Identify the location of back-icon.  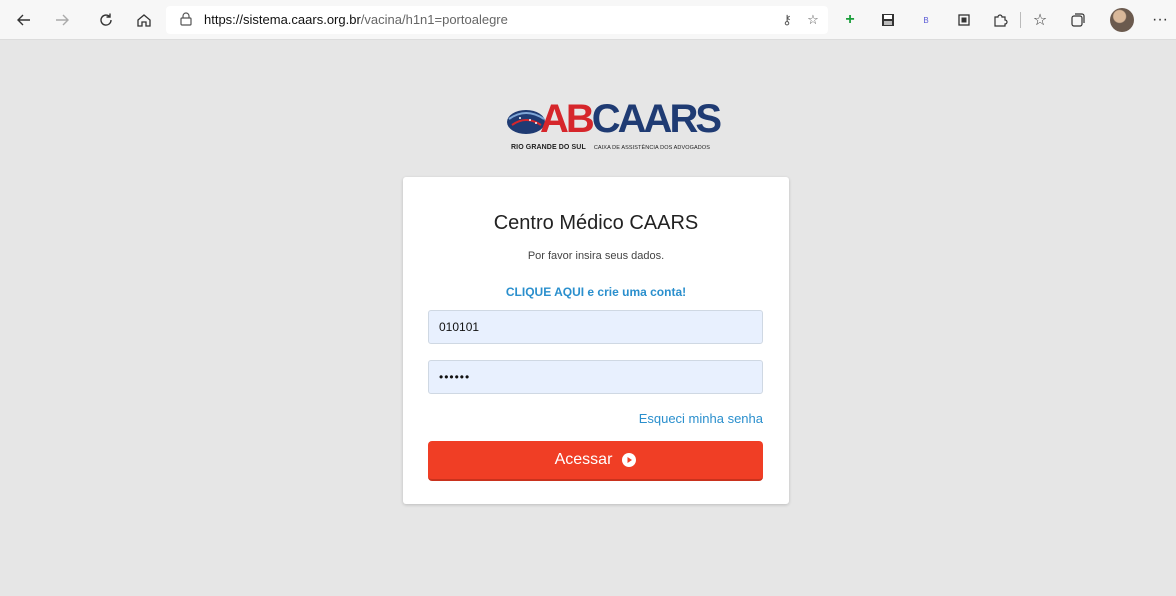
(24, 20).